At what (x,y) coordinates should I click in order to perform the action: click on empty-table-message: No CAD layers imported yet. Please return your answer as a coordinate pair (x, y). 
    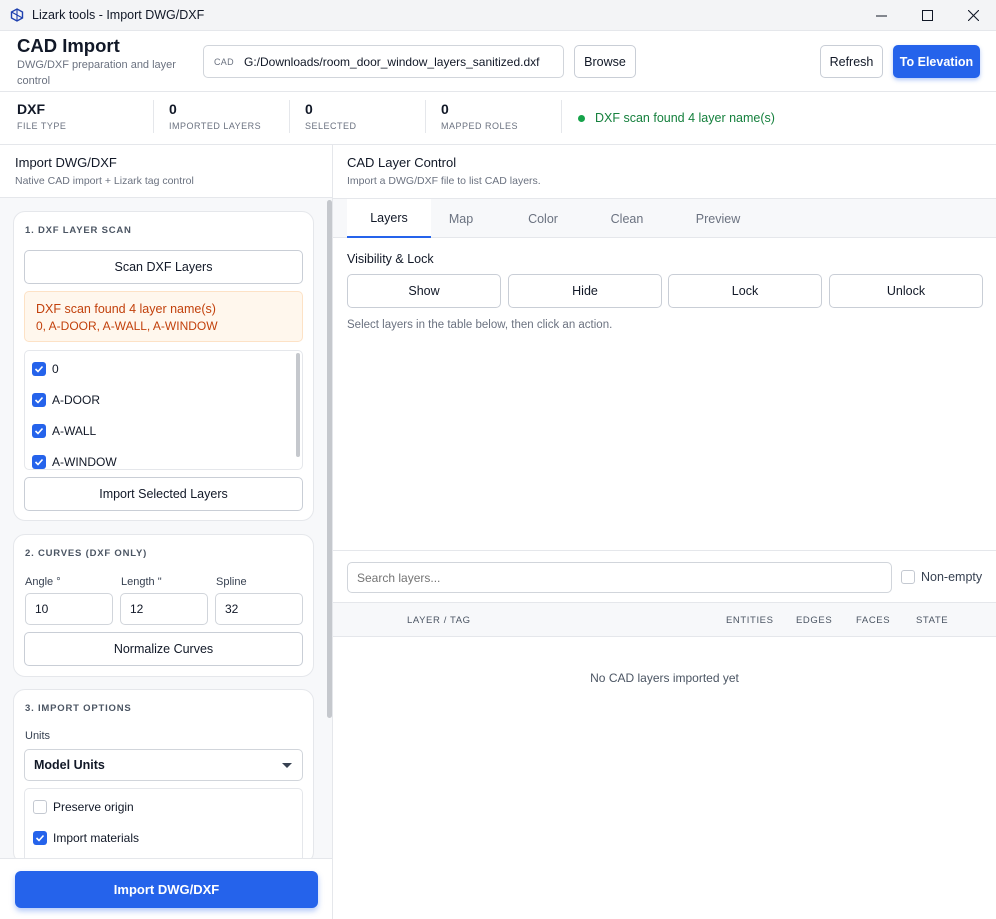
    Looking at the image, I should click on (664, 678).